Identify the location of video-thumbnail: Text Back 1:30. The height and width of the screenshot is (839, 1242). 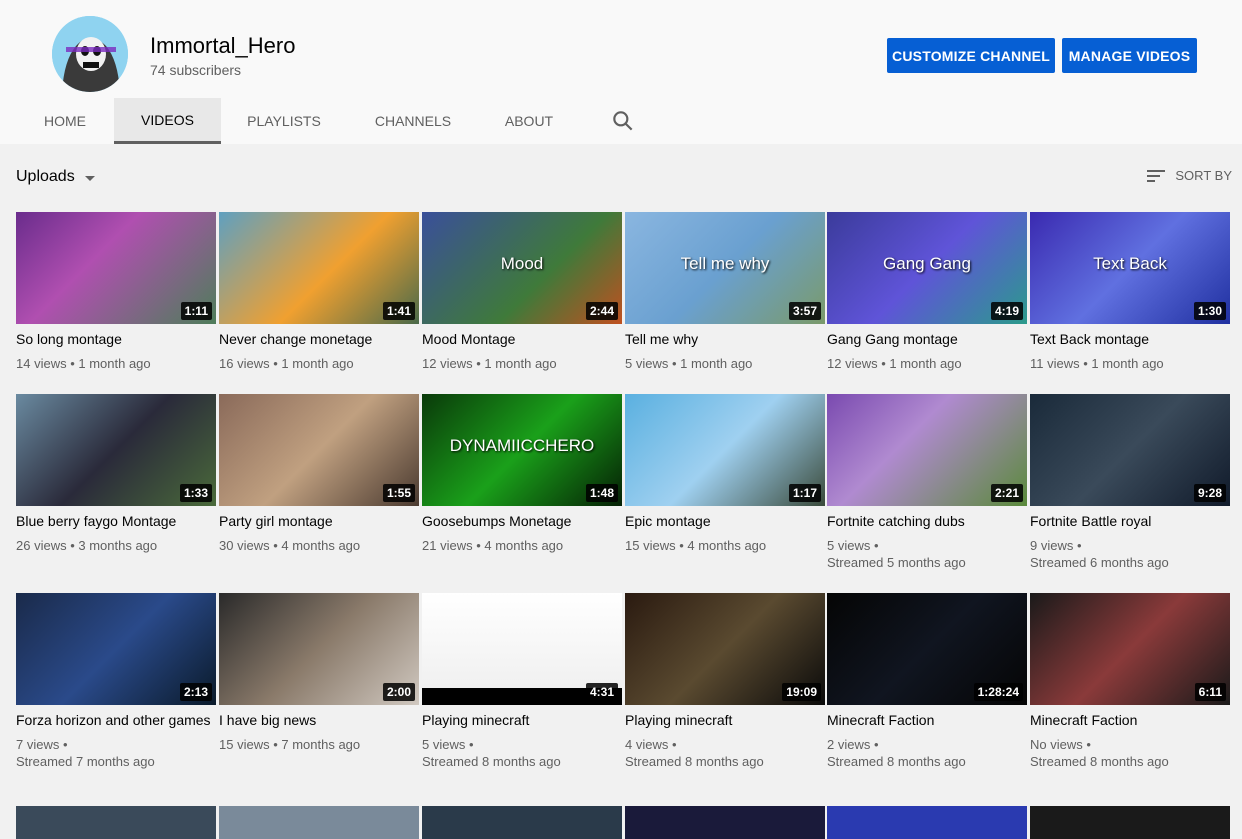
(1130, 268).